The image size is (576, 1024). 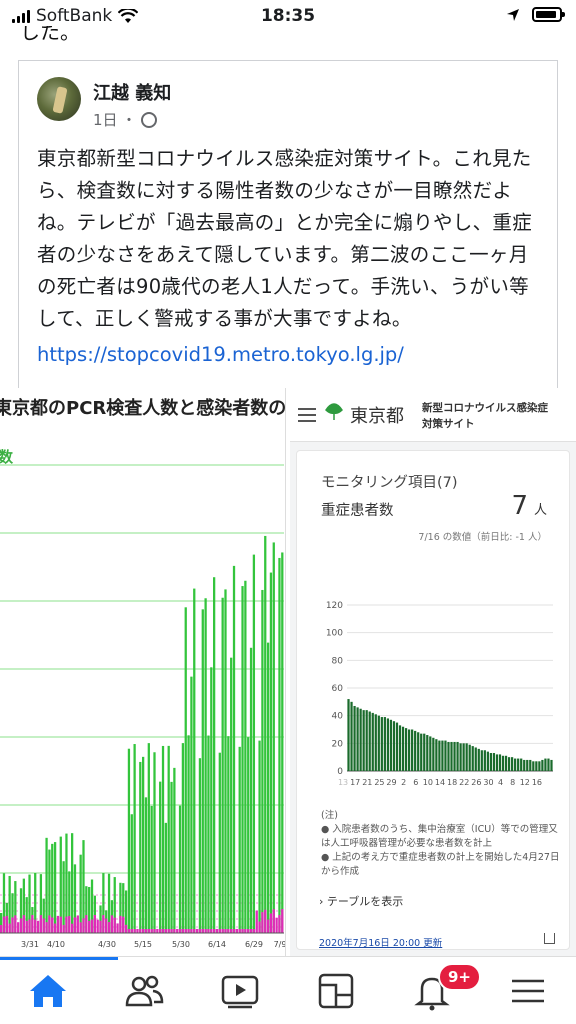 What do you see at coordinates (440, 864) in the screenshot?
I see `note-item: ● 上記の考え方で重症患者数の計上を開始した4月27日から作成` at bounding box center [440, 864].